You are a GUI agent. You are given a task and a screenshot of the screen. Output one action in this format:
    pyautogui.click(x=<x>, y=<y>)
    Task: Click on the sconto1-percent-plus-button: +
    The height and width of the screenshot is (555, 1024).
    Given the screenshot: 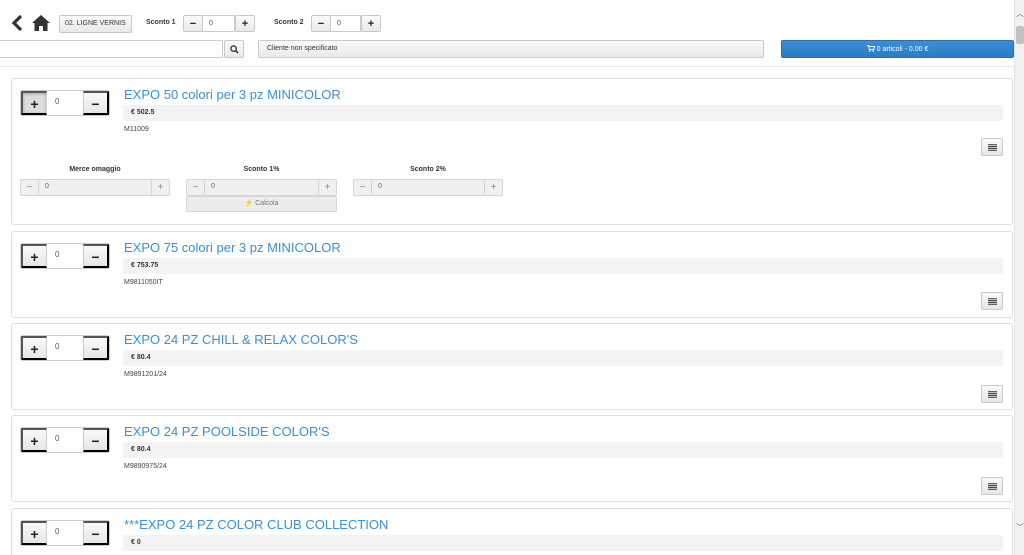 What is the action you would take?
    pyautogui.click(x=327, y=187)
    